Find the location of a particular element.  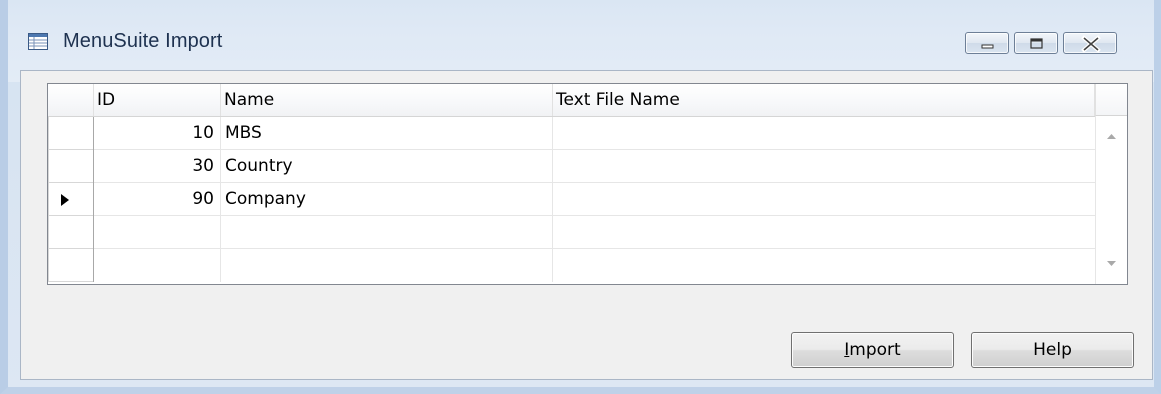

row-pointer-icon is located at coordinates (65, 200).